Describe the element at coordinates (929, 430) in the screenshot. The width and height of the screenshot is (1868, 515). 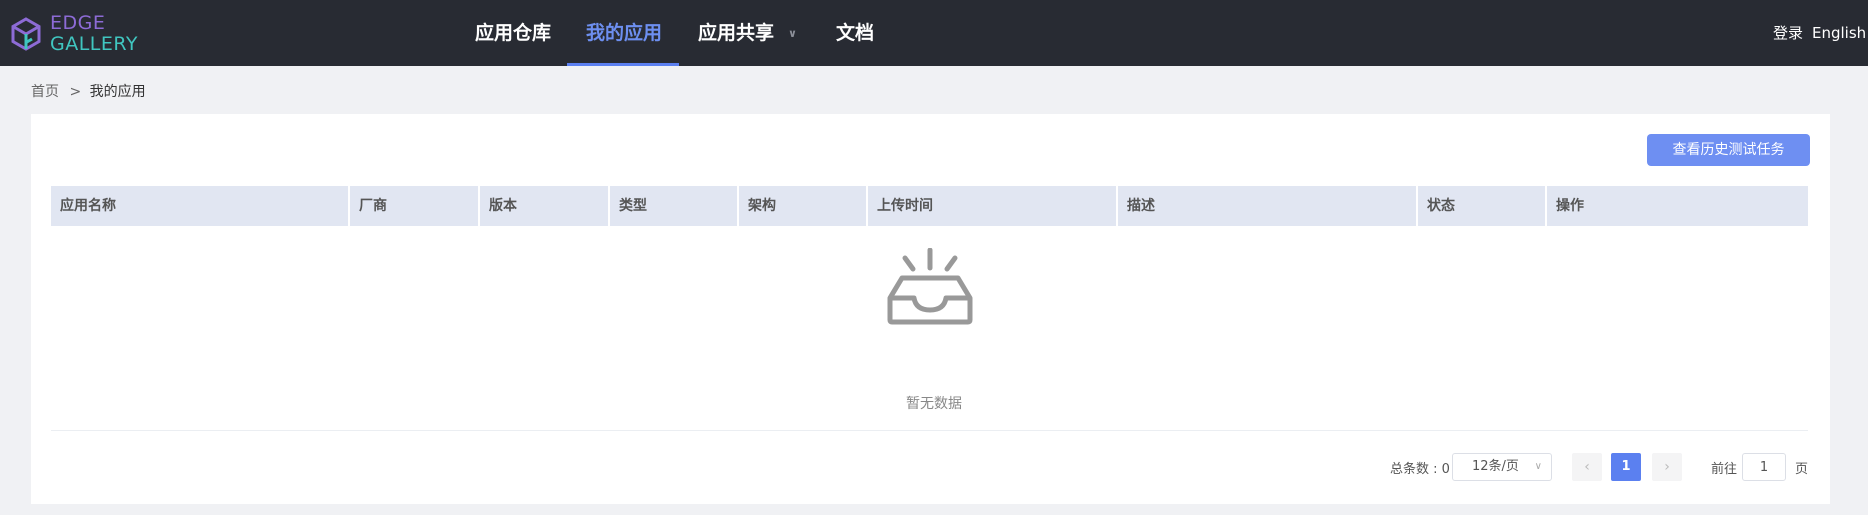
I see `table-divider` at that location.